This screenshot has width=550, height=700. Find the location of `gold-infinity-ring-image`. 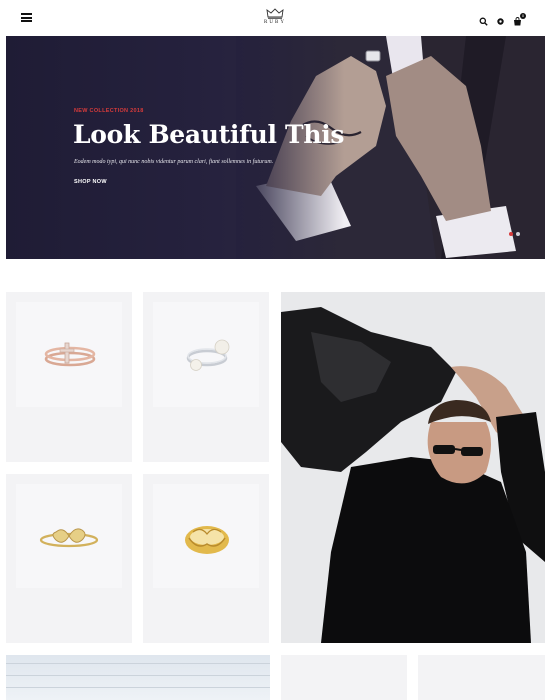

gold-infinity-ring-image is located at coordinates (69, 538).